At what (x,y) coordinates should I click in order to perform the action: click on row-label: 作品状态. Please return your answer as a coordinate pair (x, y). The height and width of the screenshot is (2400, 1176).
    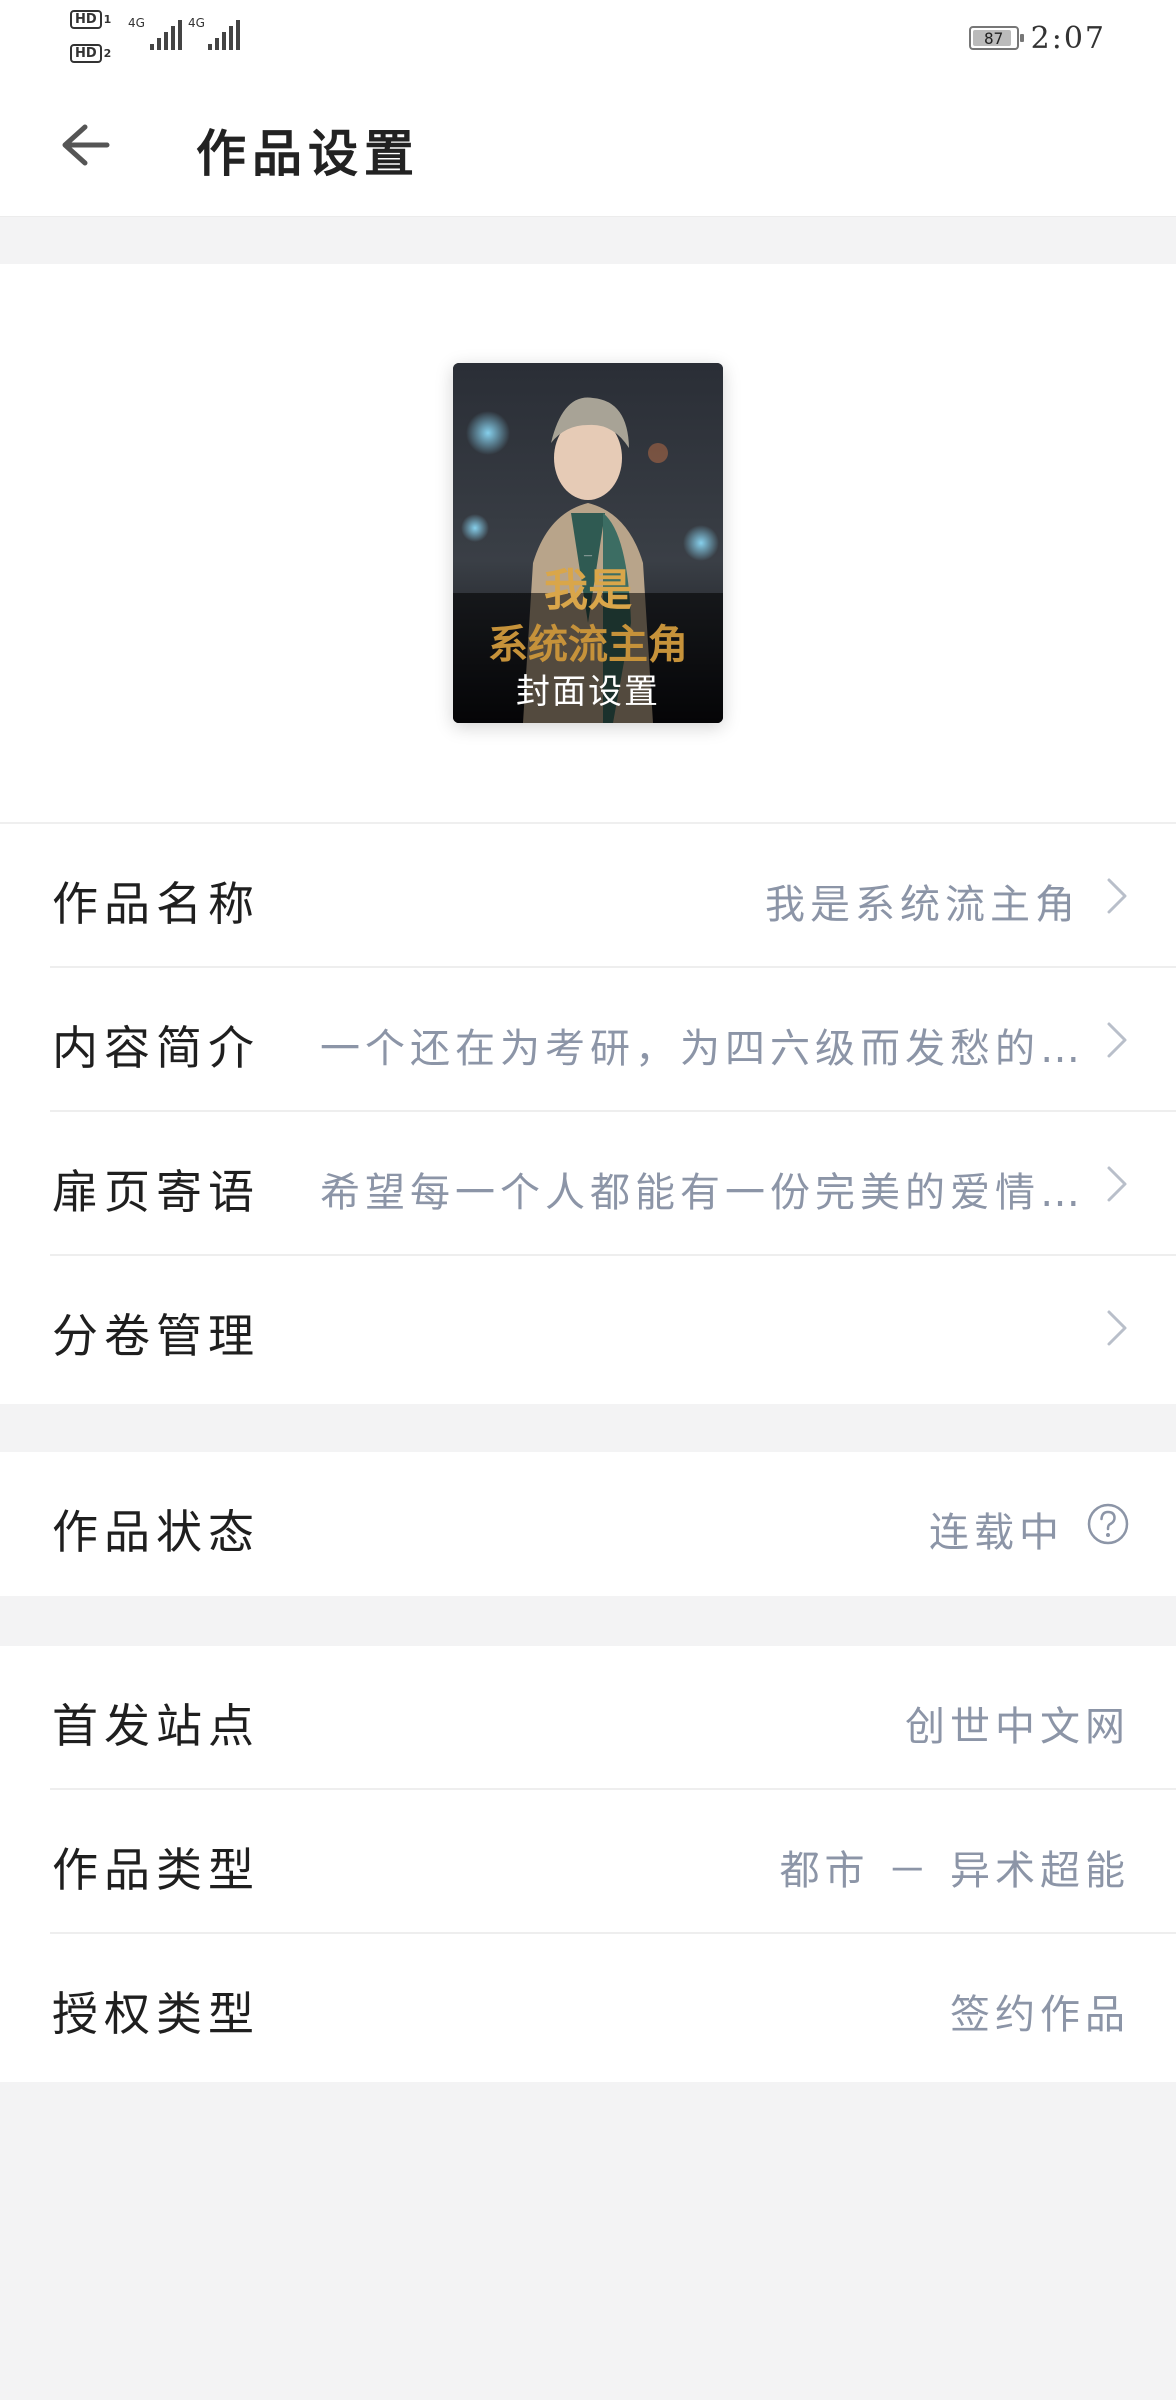
    Looking at the image, I should click on (156, 1532).